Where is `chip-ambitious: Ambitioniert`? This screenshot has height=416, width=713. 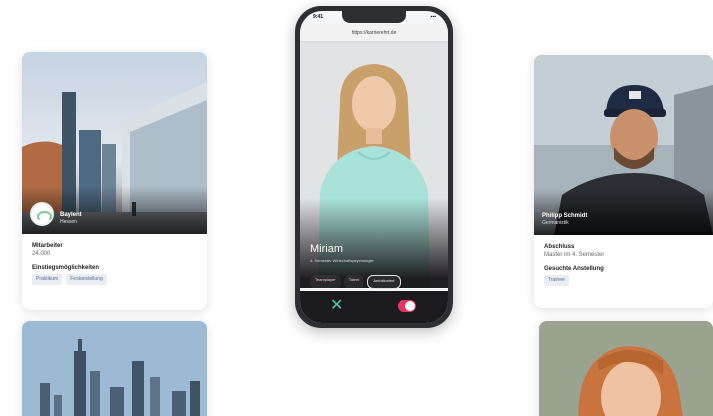 chip-ambitious: Ambitioniert is located at coordinates (384, 282).